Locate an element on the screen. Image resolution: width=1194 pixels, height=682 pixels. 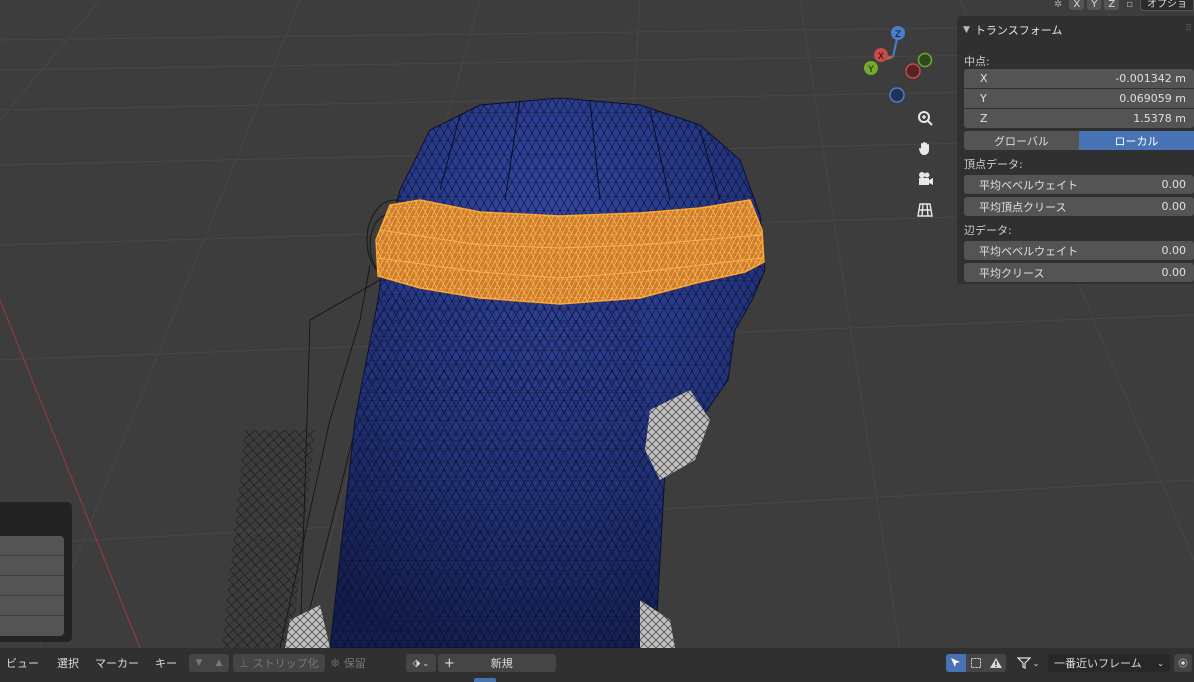
mirror-y-button: Y is located at coordinates (1094, 5).